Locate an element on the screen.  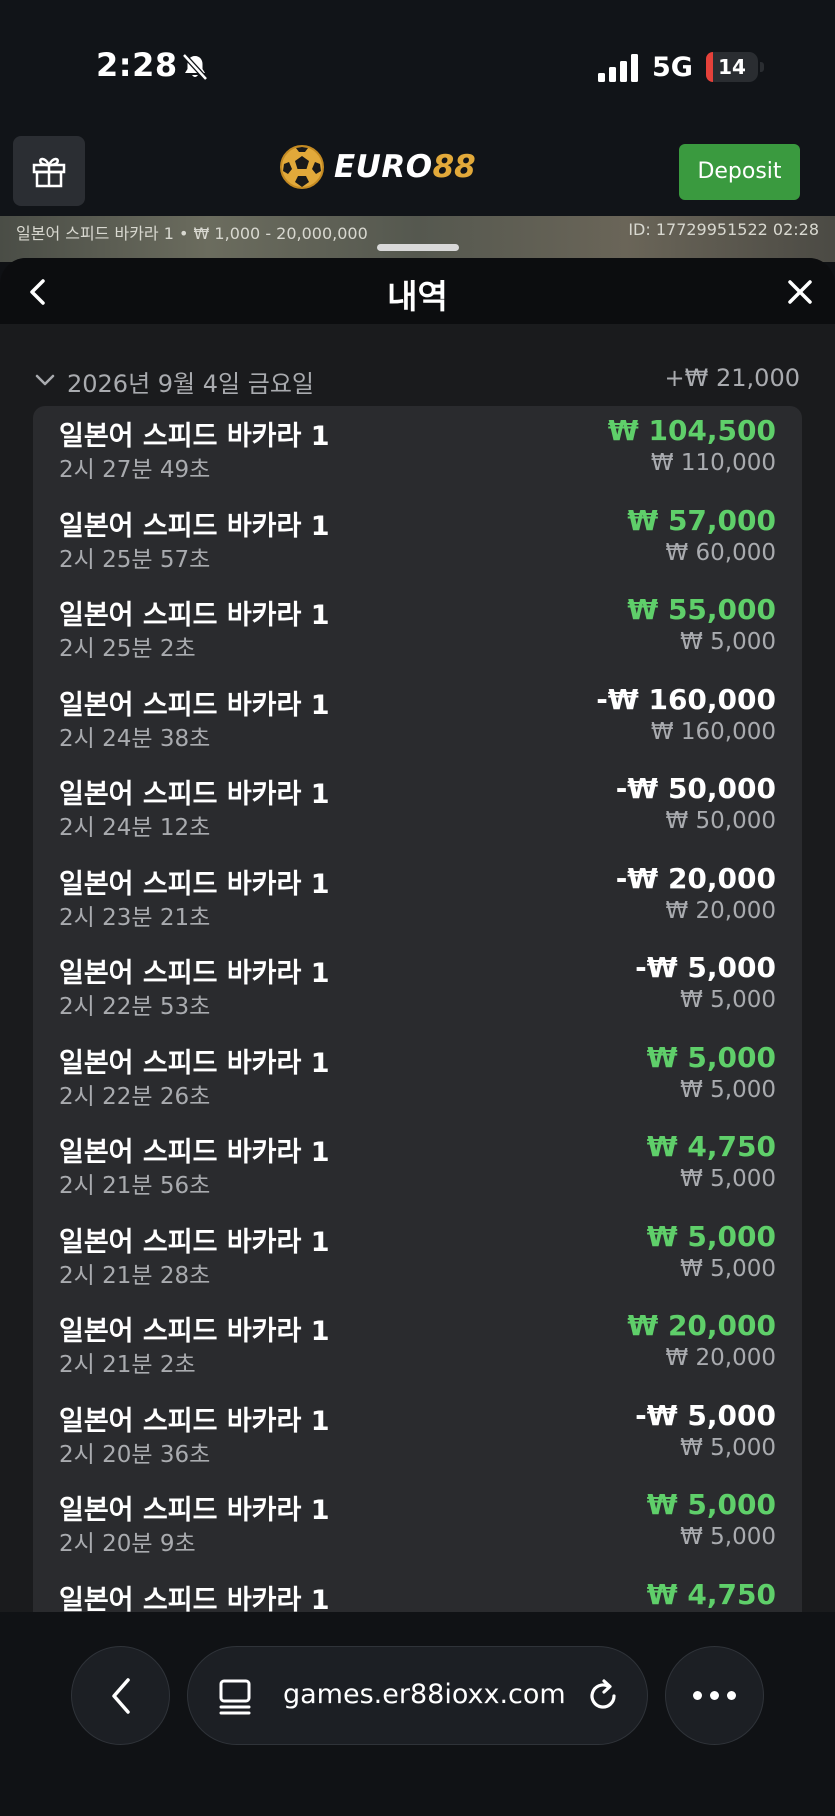
row-bet: ₩ 110,000 is located at coordinates (713, 463).